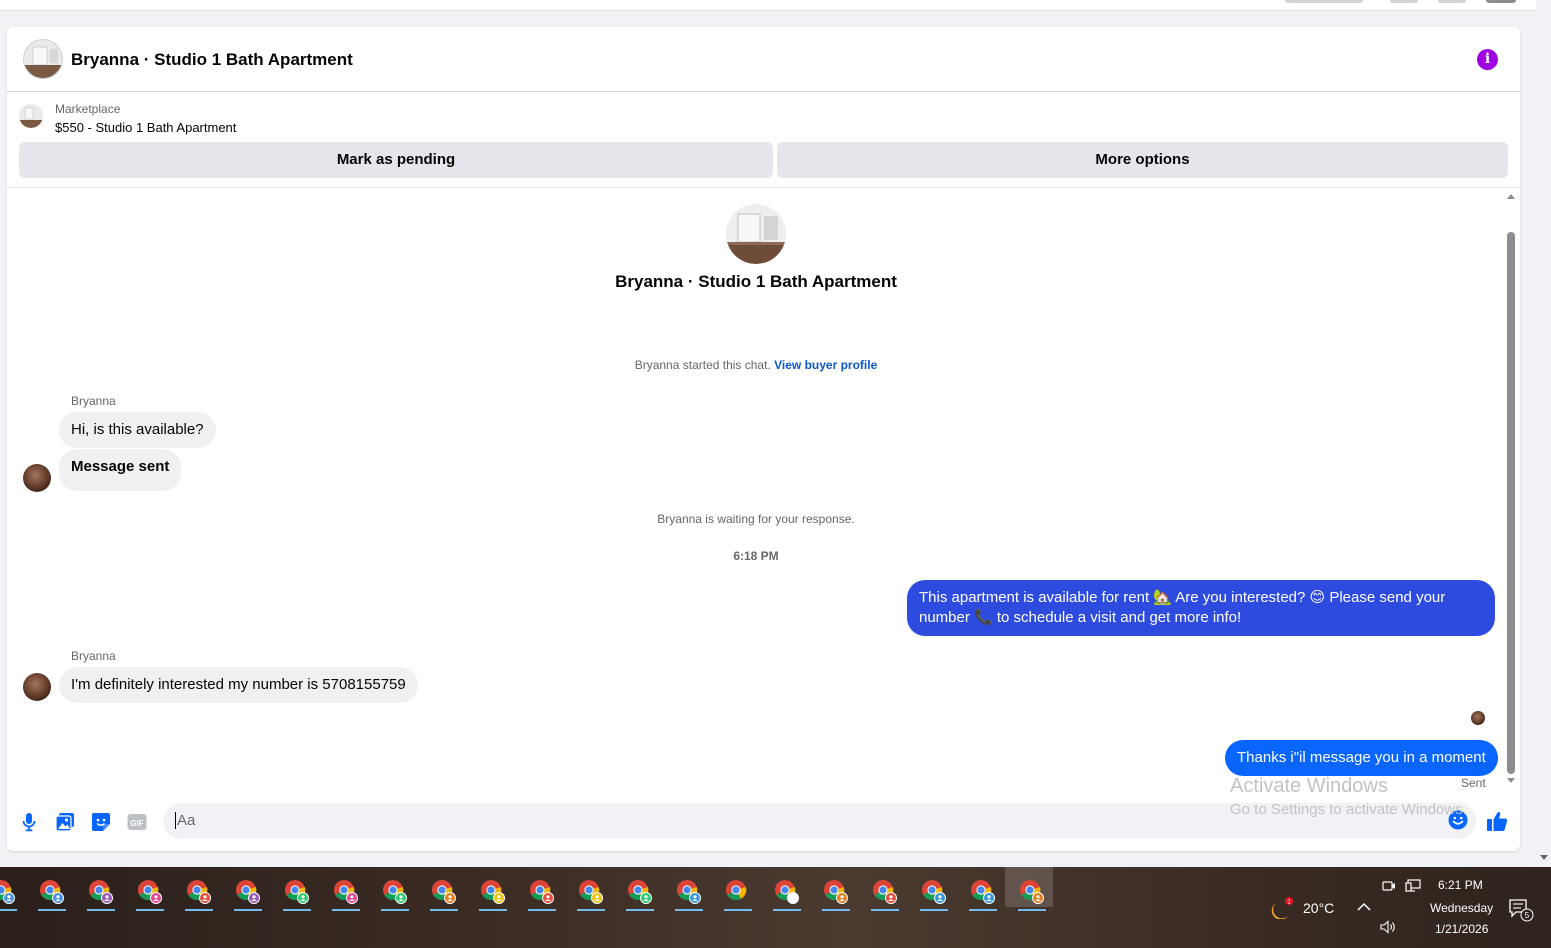 Image resolution: width=1551 pixels, height=948 pixels. What do you see at coordinates (65, 822) in the screenshot?
I see `photo-icon` at bounding box center [65, 822].